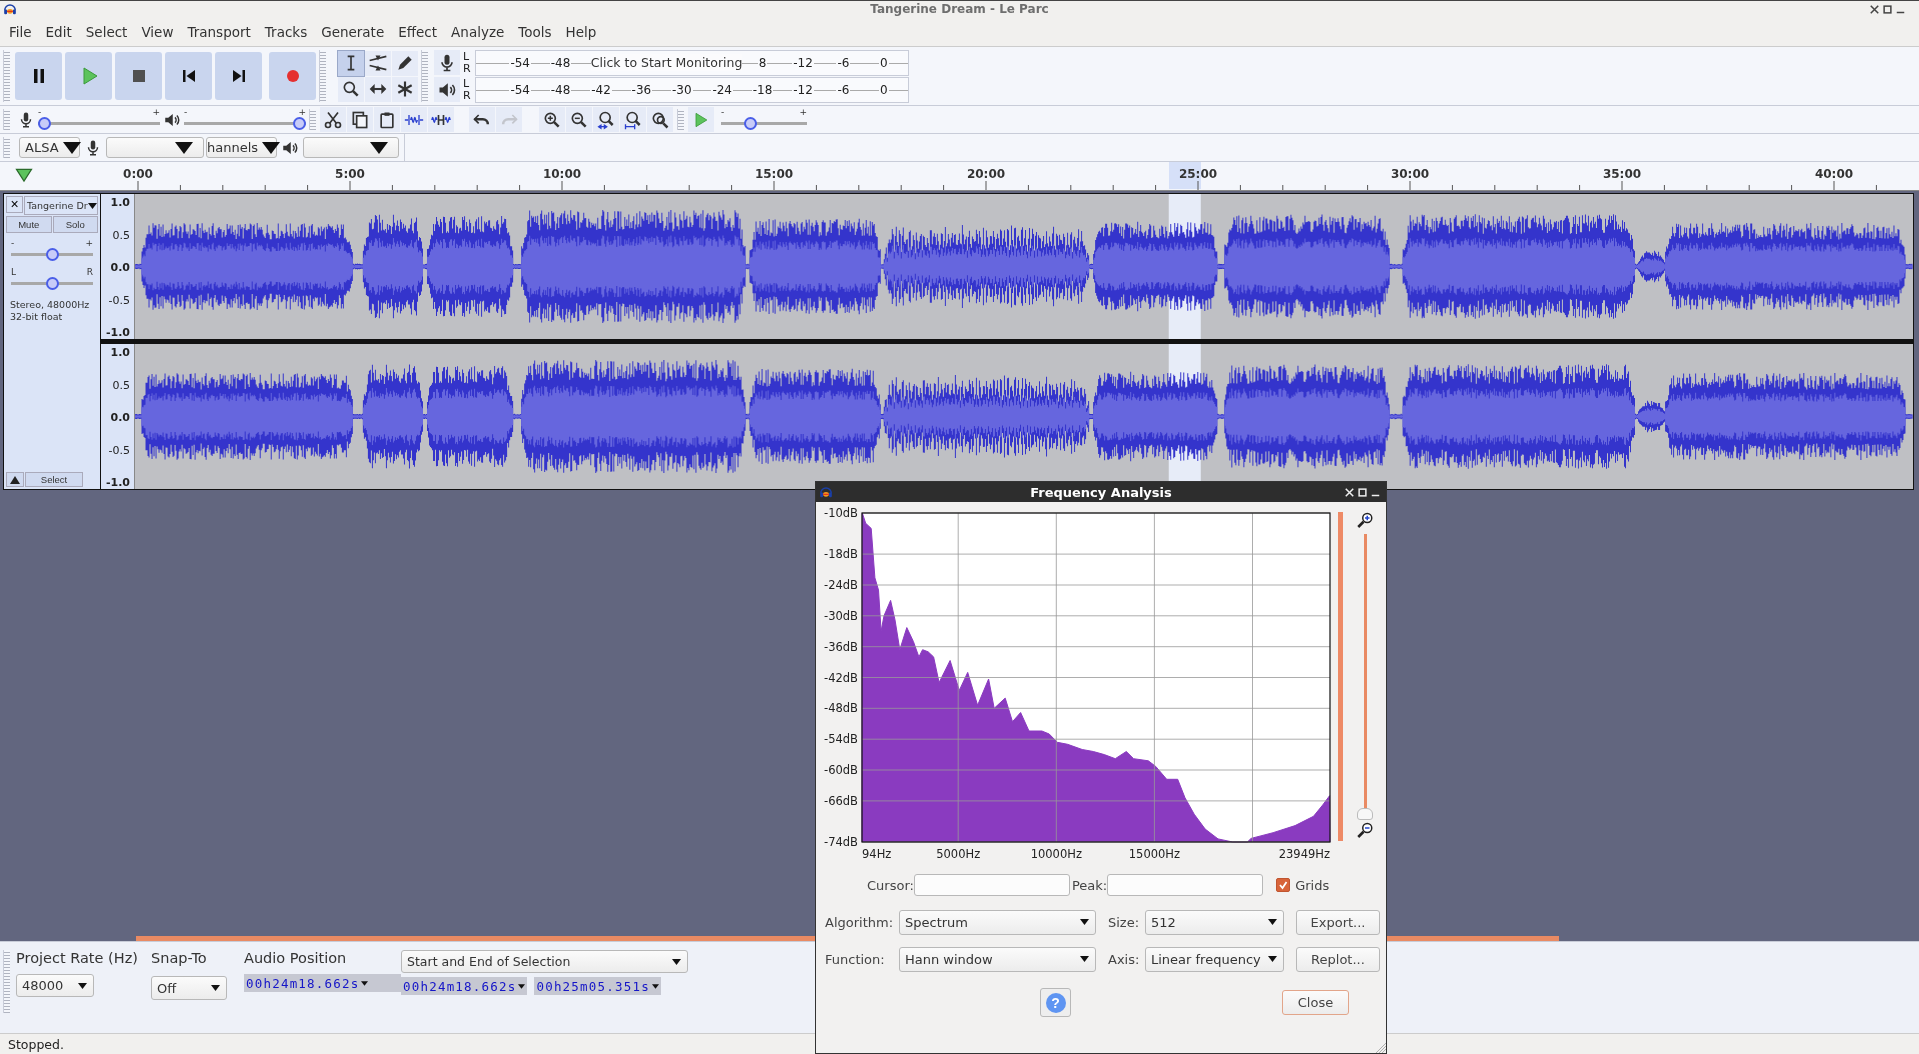  Describe the element at coordinates (1315, 1002) in the screenshot. I see `close-button: Close` at that location.